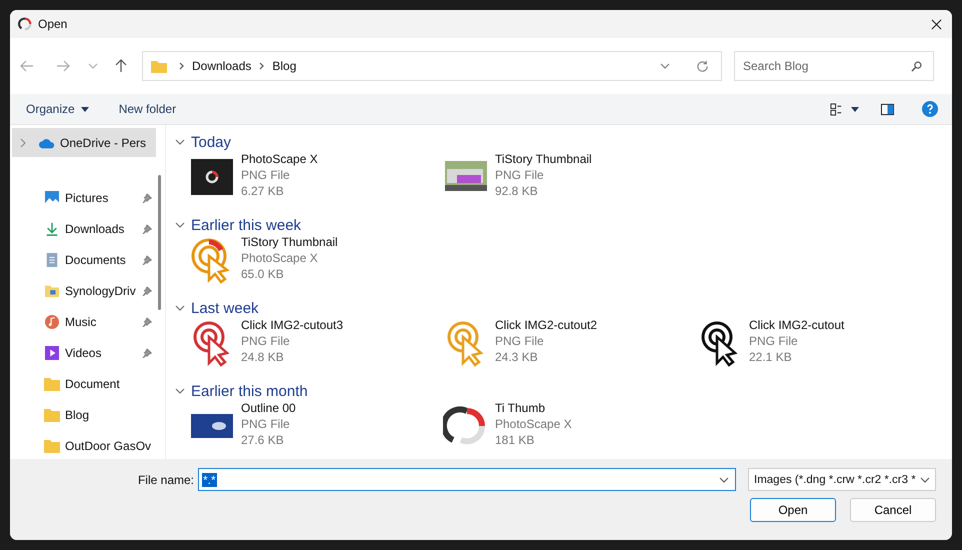 The image size is (962, 550). I want to click on sidebar-item: Pictures, so click(84, 197).